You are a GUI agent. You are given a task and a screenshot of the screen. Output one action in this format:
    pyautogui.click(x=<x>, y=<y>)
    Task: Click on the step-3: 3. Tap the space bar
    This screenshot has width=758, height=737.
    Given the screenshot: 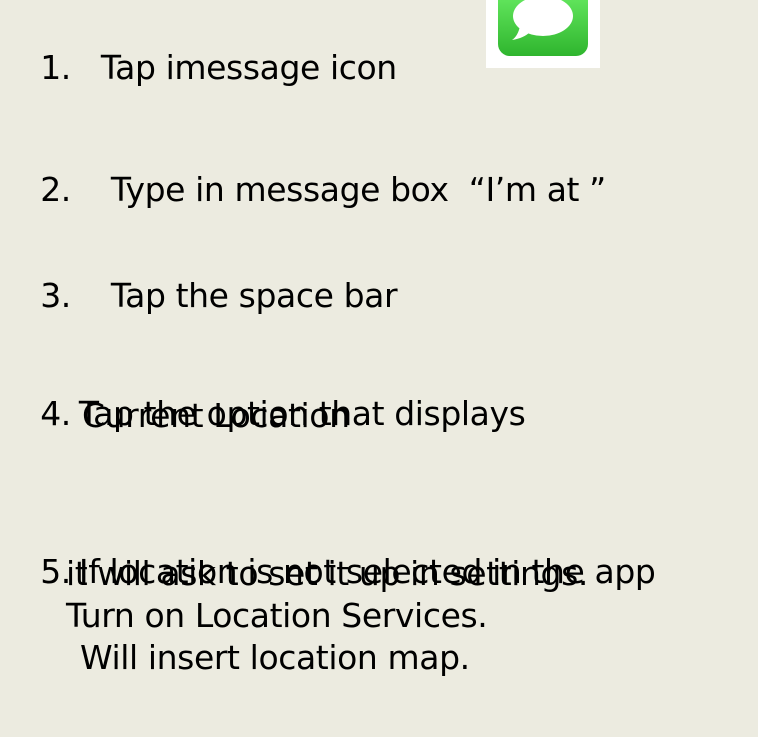 What is the action you would take?
    pyautogui.click(x=208, y=276)
    